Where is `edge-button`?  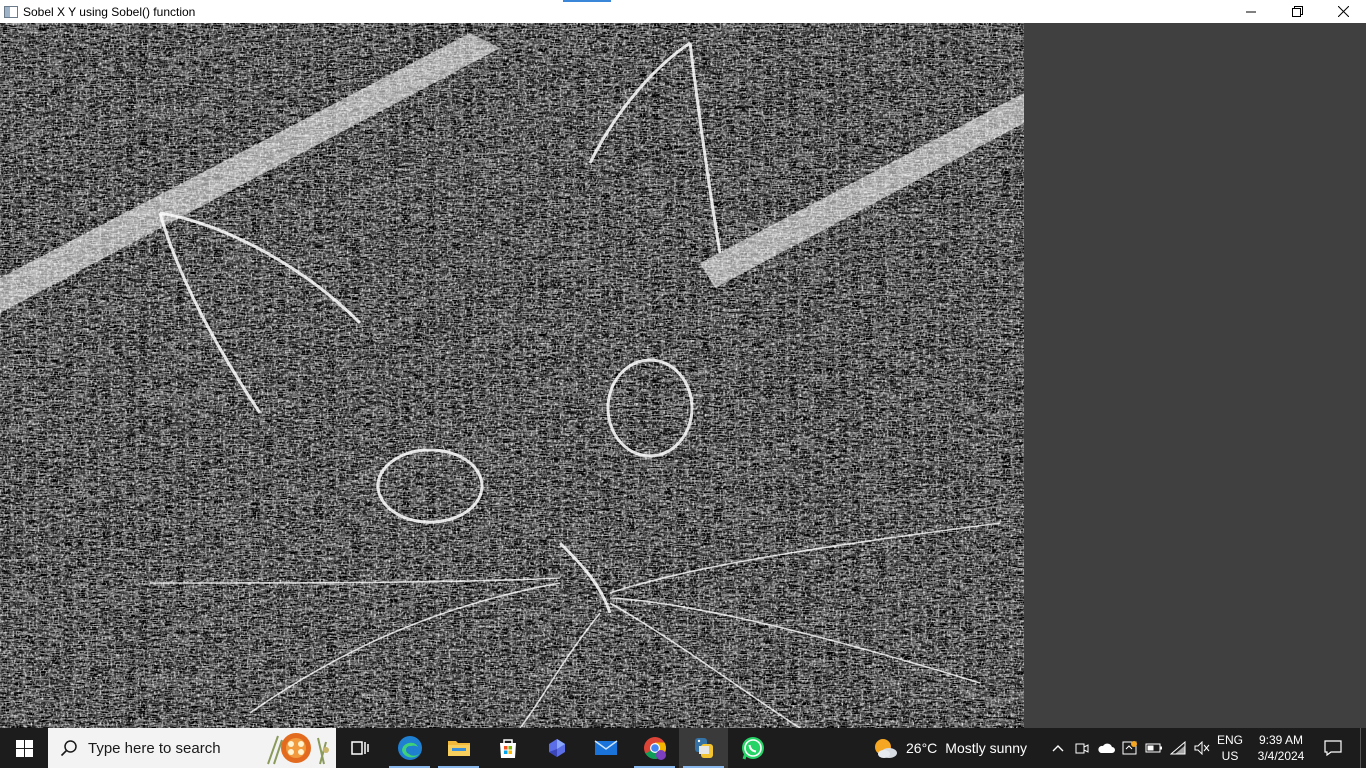
edge-button is located at coordinates (409, 748).